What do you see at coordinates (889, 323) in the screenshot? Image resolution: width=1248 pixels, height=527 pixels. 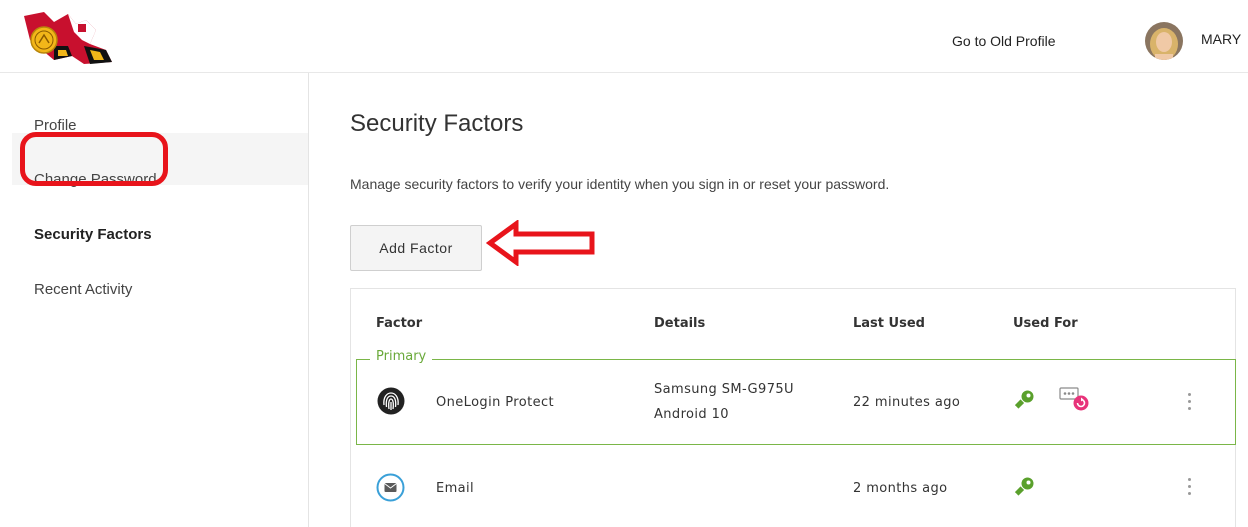 I see `column-header-last-used: Last Used` at bounding box center [889, 323].